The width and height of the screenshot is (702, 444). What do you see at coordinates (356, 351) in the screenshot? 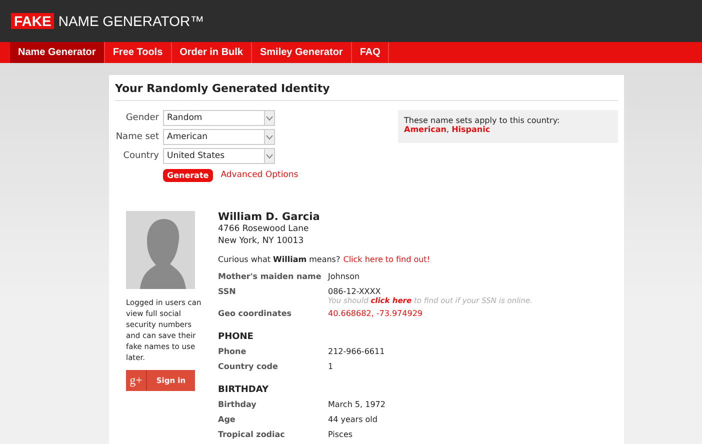
I see `detail-value: 212-966-6611` at bounding box center [356, 351].